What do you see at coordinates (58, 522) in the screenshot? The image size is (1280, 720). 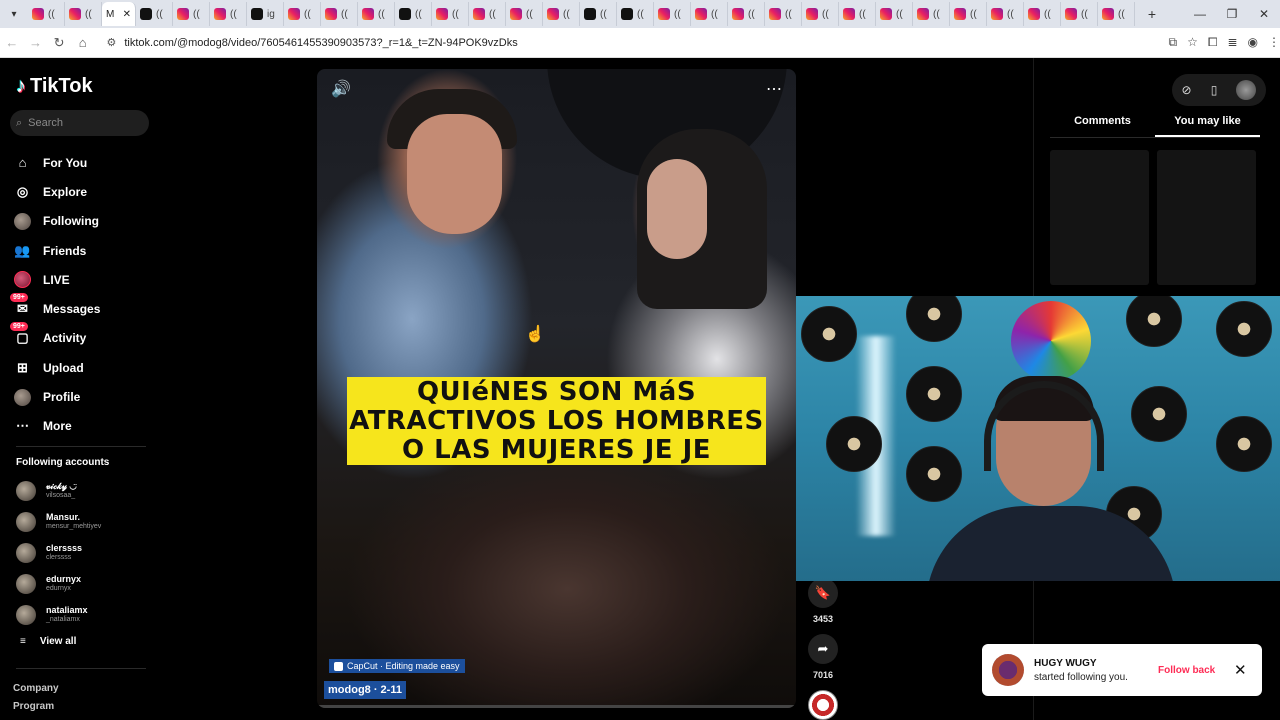 I see `following-account: Mansur. mensur_mehtiyev` at bounding box center [58, 522].